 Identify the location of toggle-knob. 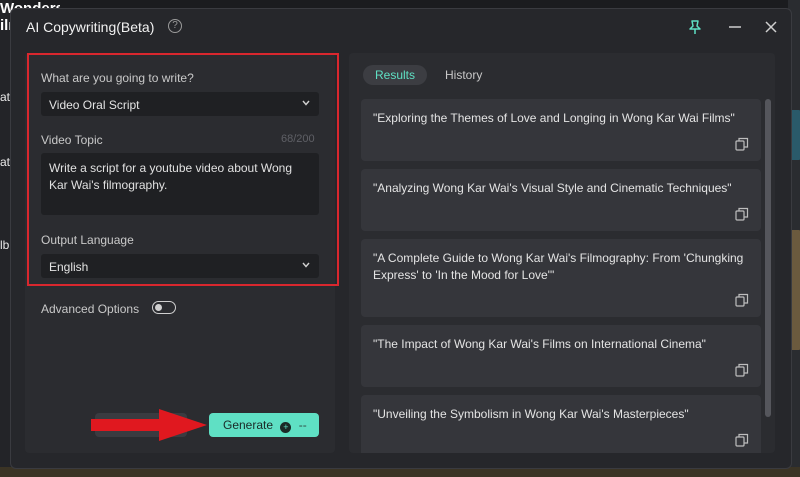
(158, 307).